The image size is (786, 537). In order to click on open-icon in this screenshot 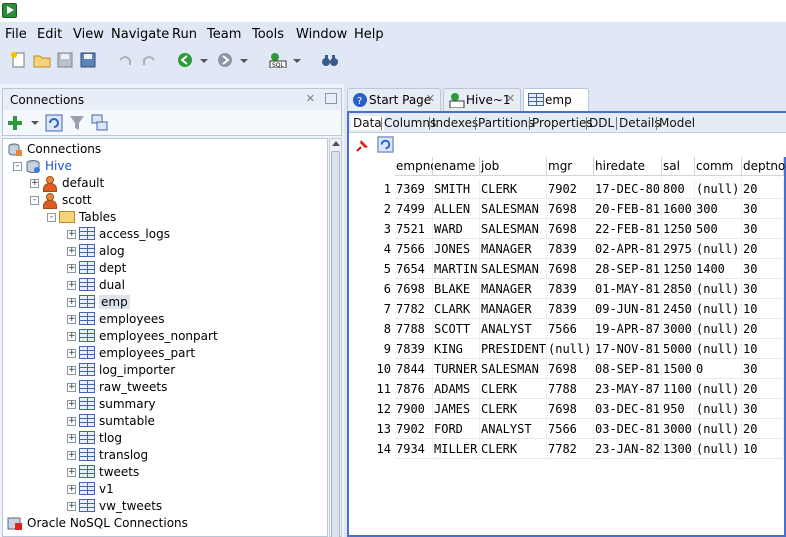, I will do `click(42, 60)`.